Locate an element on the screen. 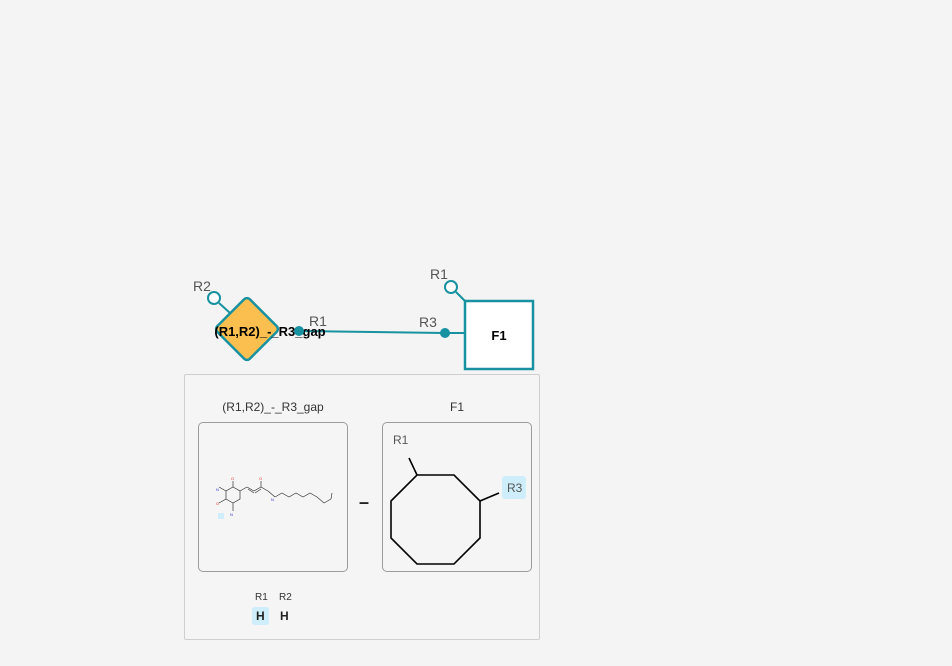 The image size is (952, 666). right-molecule-drawing: R1 R3 is located at coordinates (458, 499).